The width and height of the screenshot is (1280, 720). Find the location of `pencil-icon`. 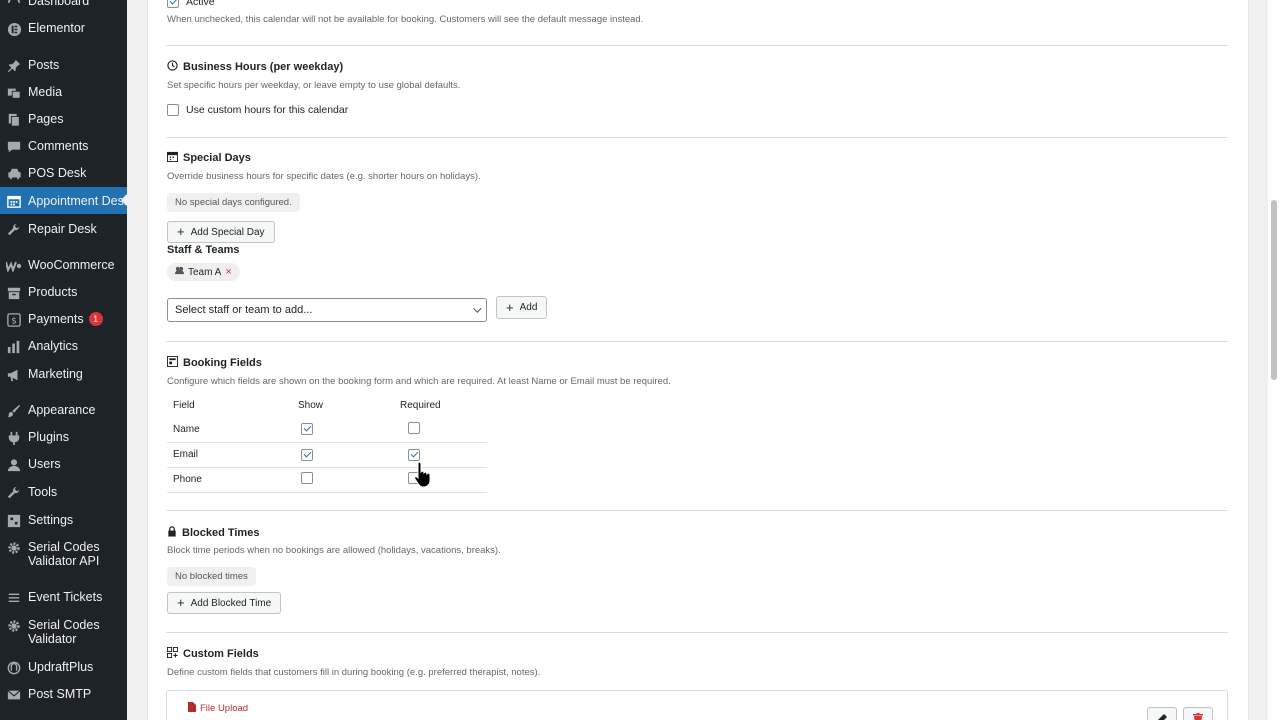

pencil-icon is located at coordinates (1162, 716).